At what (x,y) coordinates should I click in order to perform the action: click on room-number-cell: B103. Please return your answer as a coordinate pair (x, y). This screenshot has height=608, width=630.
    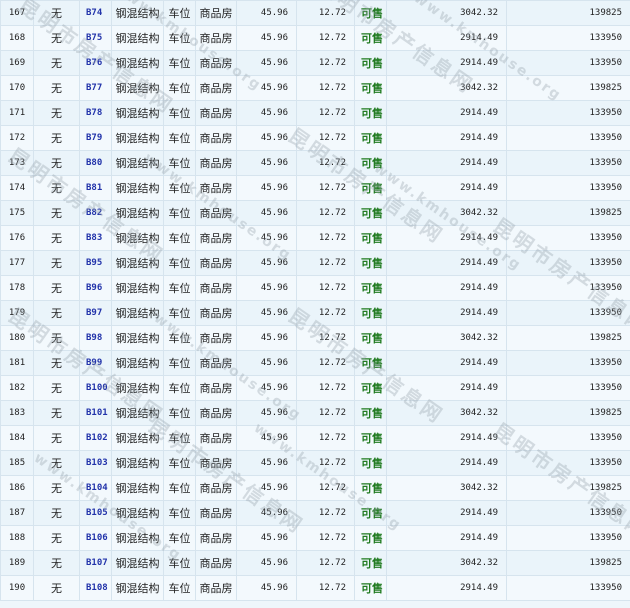
    Looking at the image, I should click on (95, 463).